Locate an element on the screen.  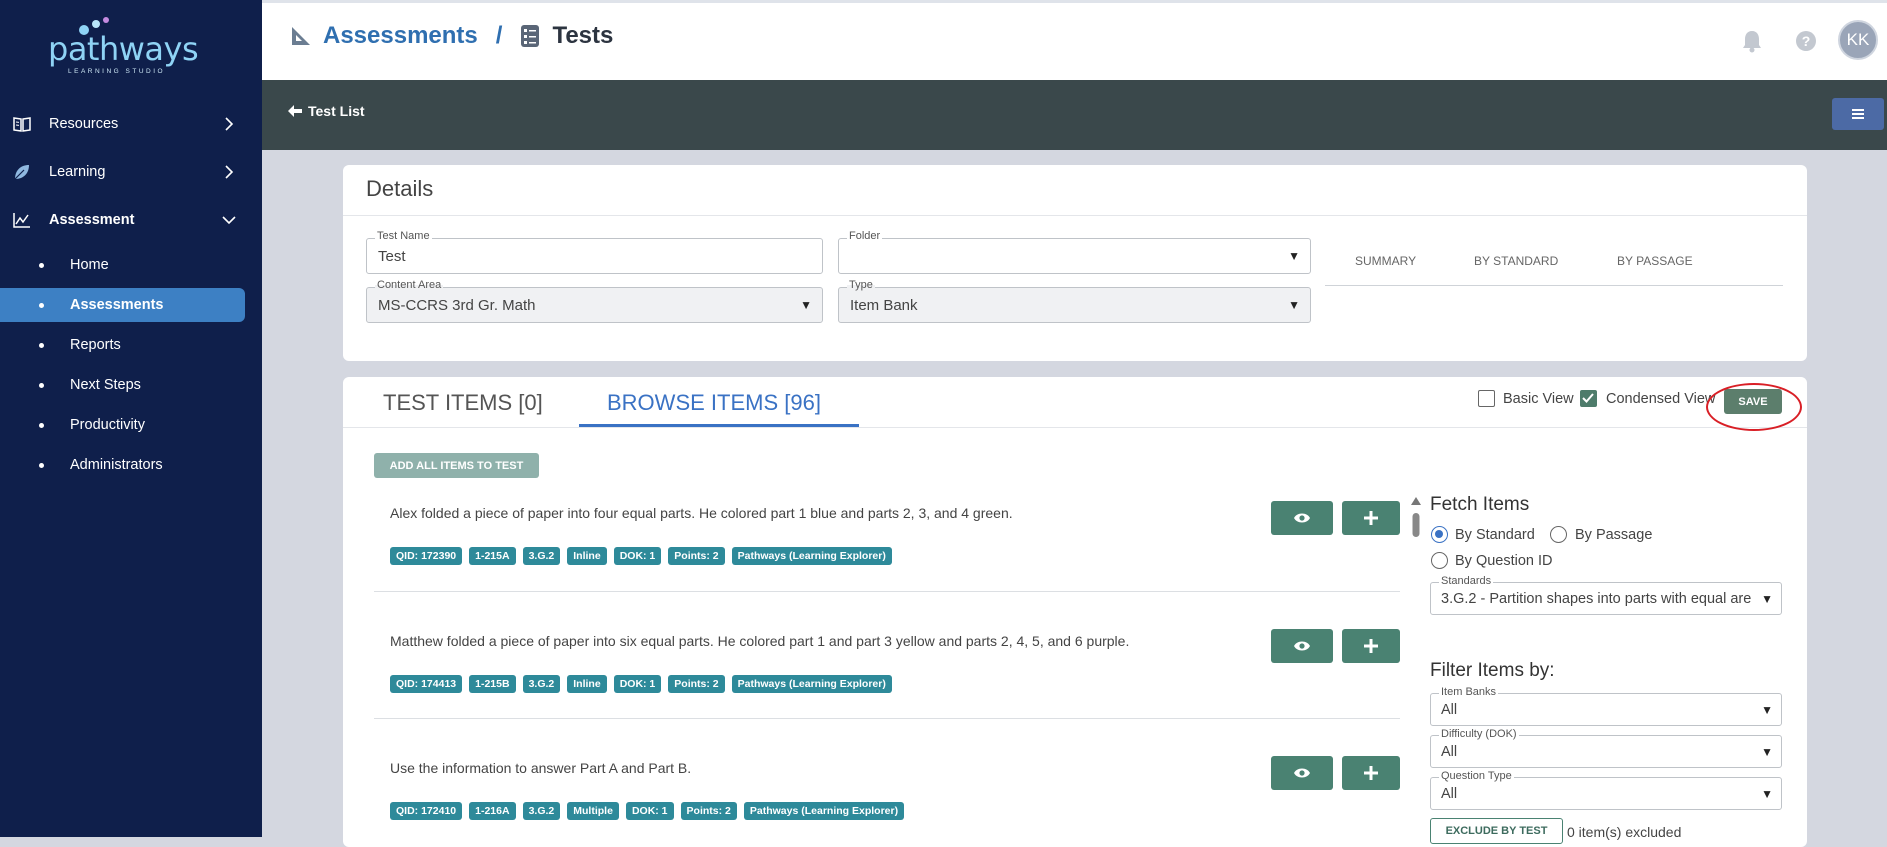
bell-icon is located at coordinates (1752, 41).